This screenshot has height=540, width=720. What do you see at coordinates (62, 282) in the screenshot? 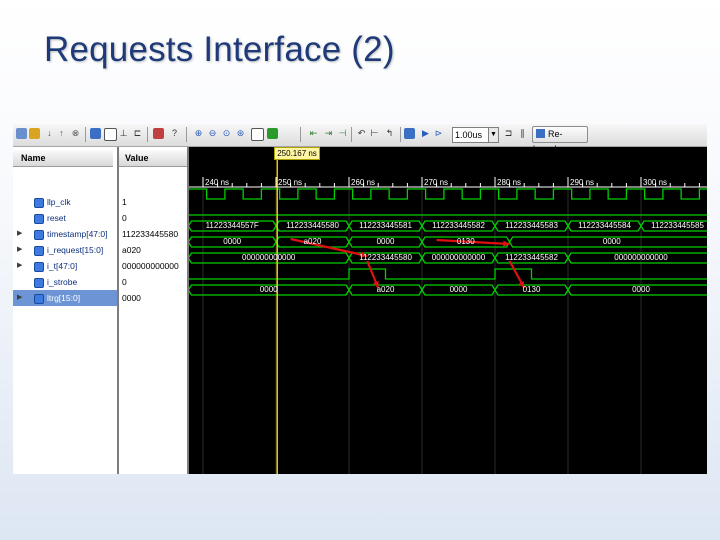
I see `signal-name: i_strobe` at bounding box center [62, 282].